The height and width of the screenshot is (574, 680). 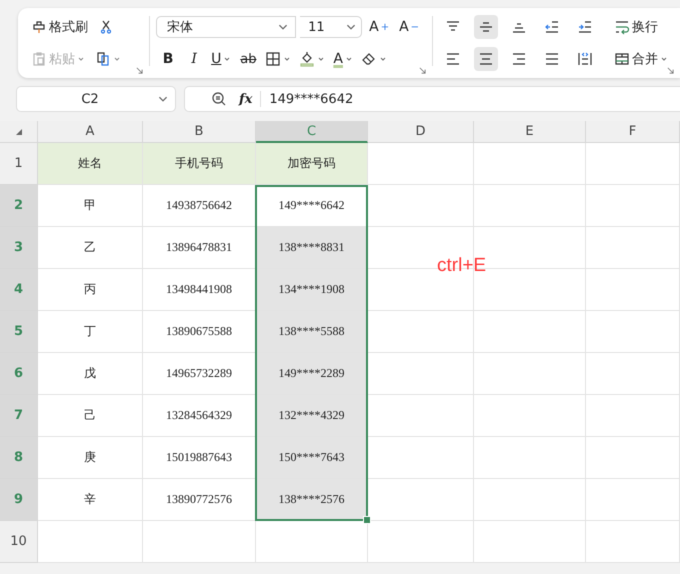 What do you see at coordinates (106, 27) in the screenshot?
I see `cut-icon` at bounding box center [106, 27].